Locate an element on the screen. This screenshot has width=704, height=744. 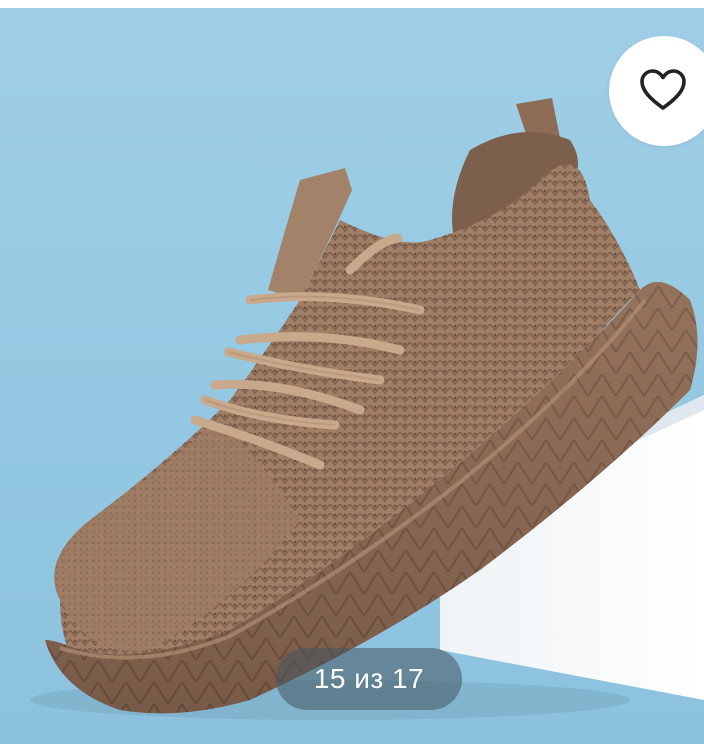
heart-outline-icon is located at coordinates (663, 89).